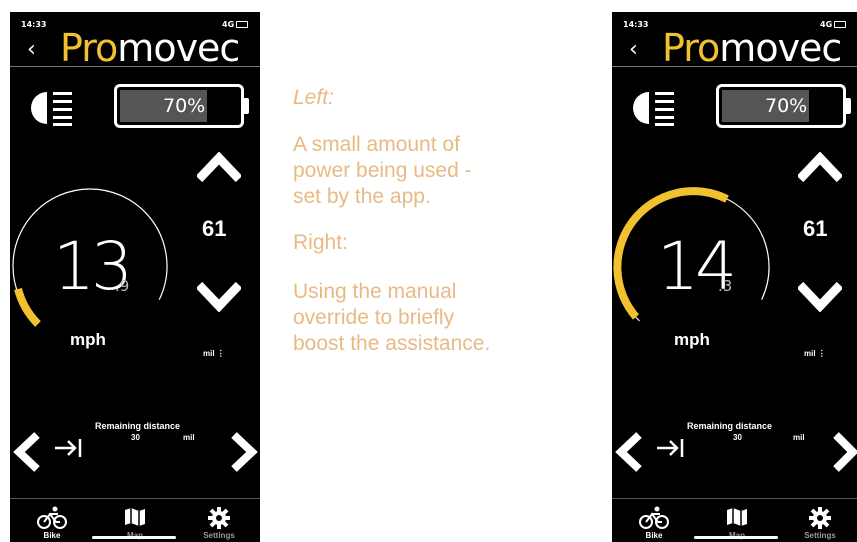  Describe the element at coordinates (122, 286) in the screenshot. I see `speed-decimal: .9` at that location.